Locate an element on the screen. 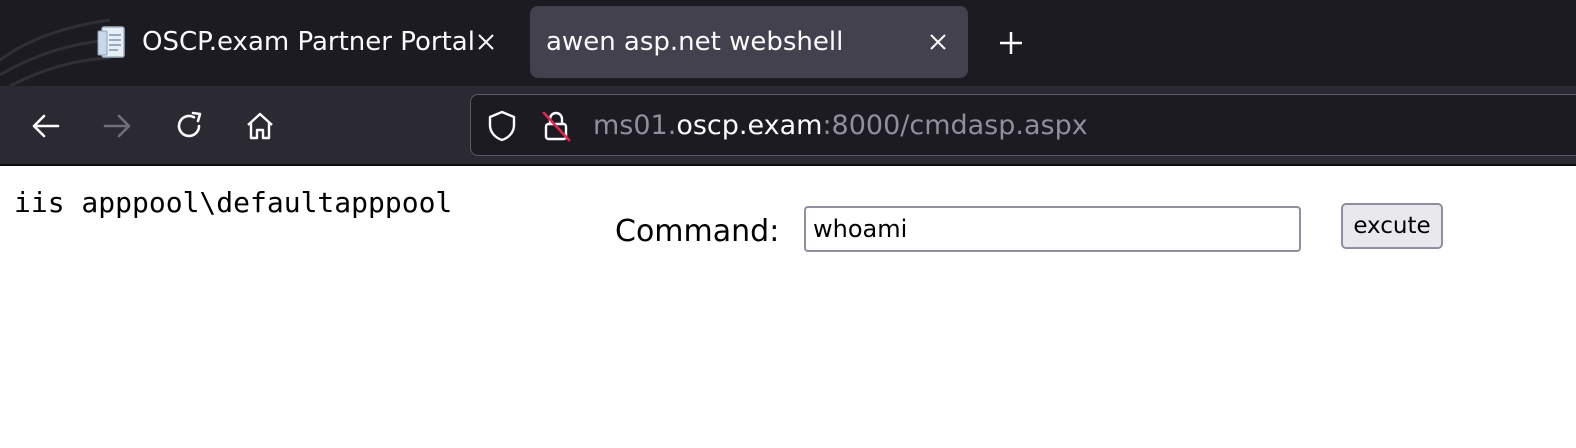  reload-icon is located at coordinates (189, 124).